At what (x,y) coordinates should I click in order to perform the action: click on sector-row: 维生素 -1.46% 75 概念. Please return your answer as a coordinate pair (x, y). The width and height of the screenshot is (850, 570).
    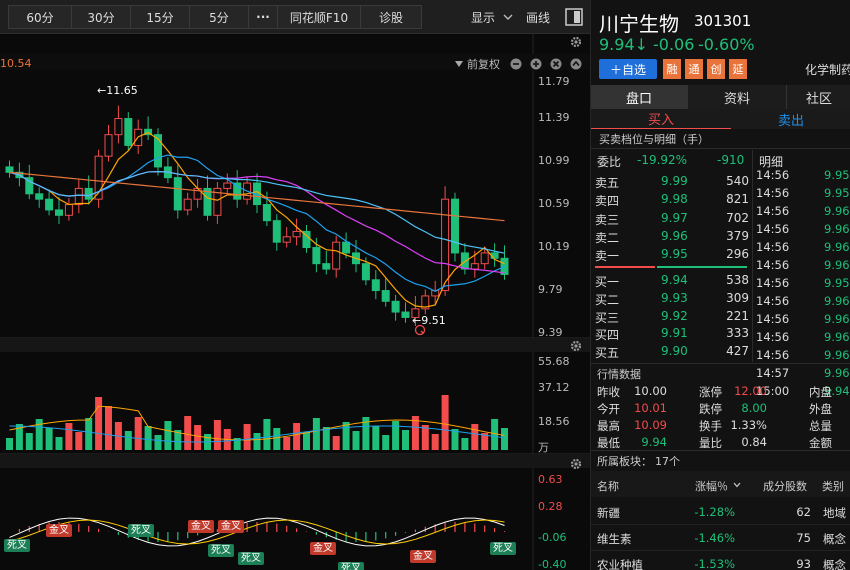
    Looking at the image, I should click on (720, 538).